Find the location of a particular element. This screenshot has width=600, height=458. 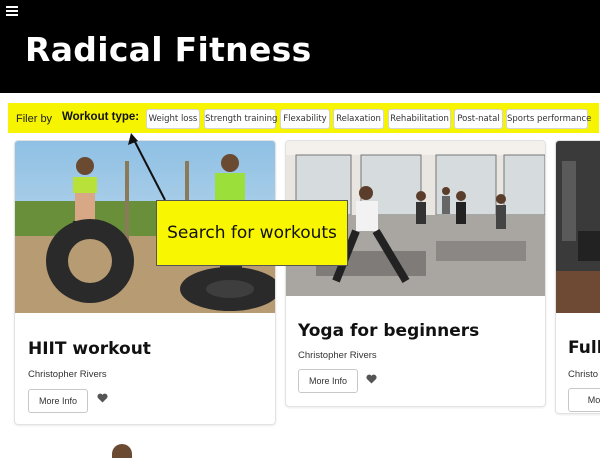

workout-type-label: Workout type: is located at coordinates (101, 117).